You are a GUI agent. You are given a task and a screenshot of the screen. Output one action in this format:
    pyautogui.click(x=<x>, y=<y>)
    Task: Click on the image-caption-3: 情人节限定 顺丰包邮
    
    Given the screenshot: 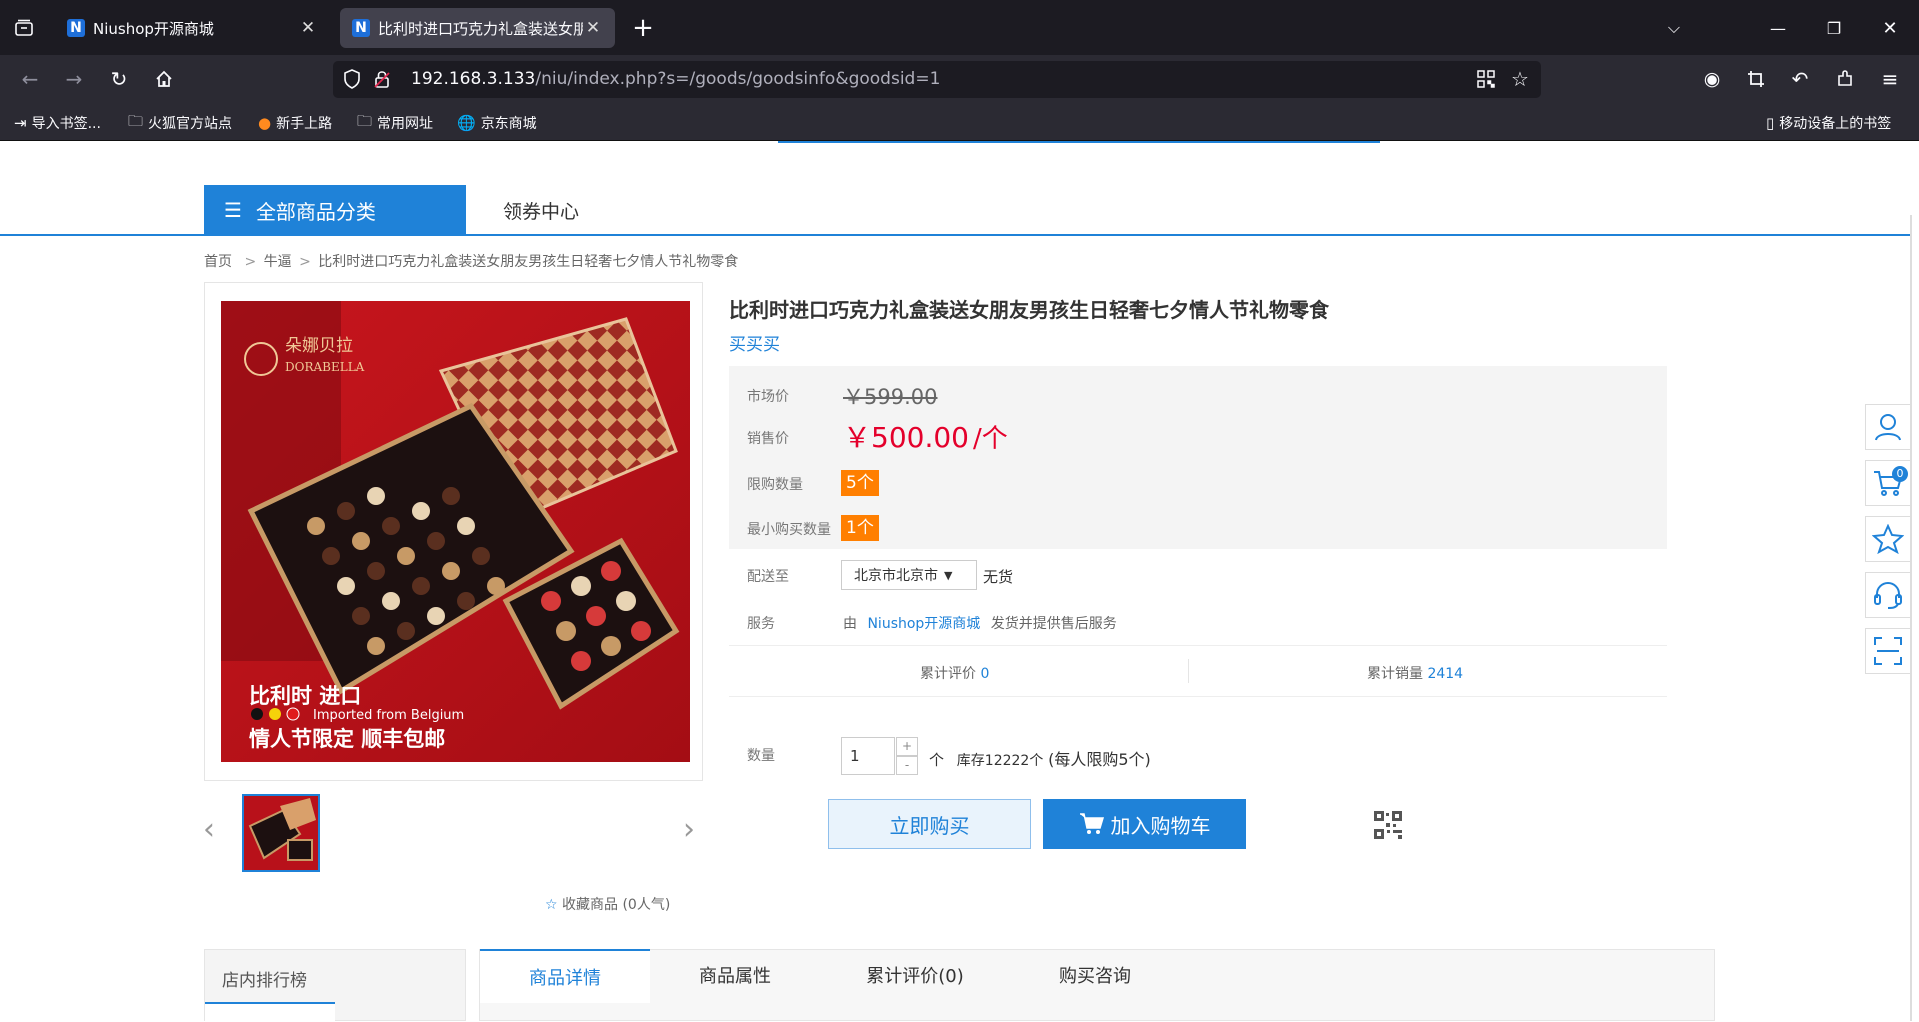 What is the action you would take?
    pyautogui.click(x=347, y=739)
    